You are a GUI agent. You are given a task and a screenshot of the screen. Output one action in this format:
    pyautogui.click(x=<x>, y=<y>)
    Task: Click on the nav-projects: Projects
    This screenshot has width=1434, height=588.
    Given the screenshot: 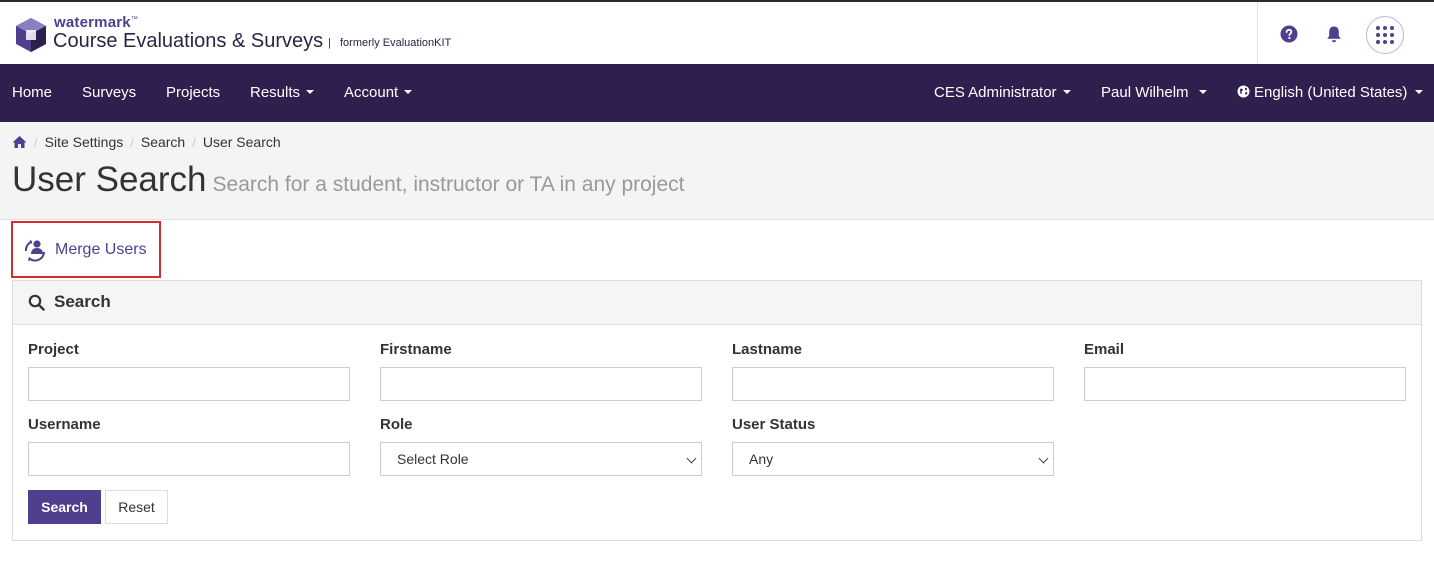 What is the action you would take?
    pyautogui.click(x=193, y=93)
    